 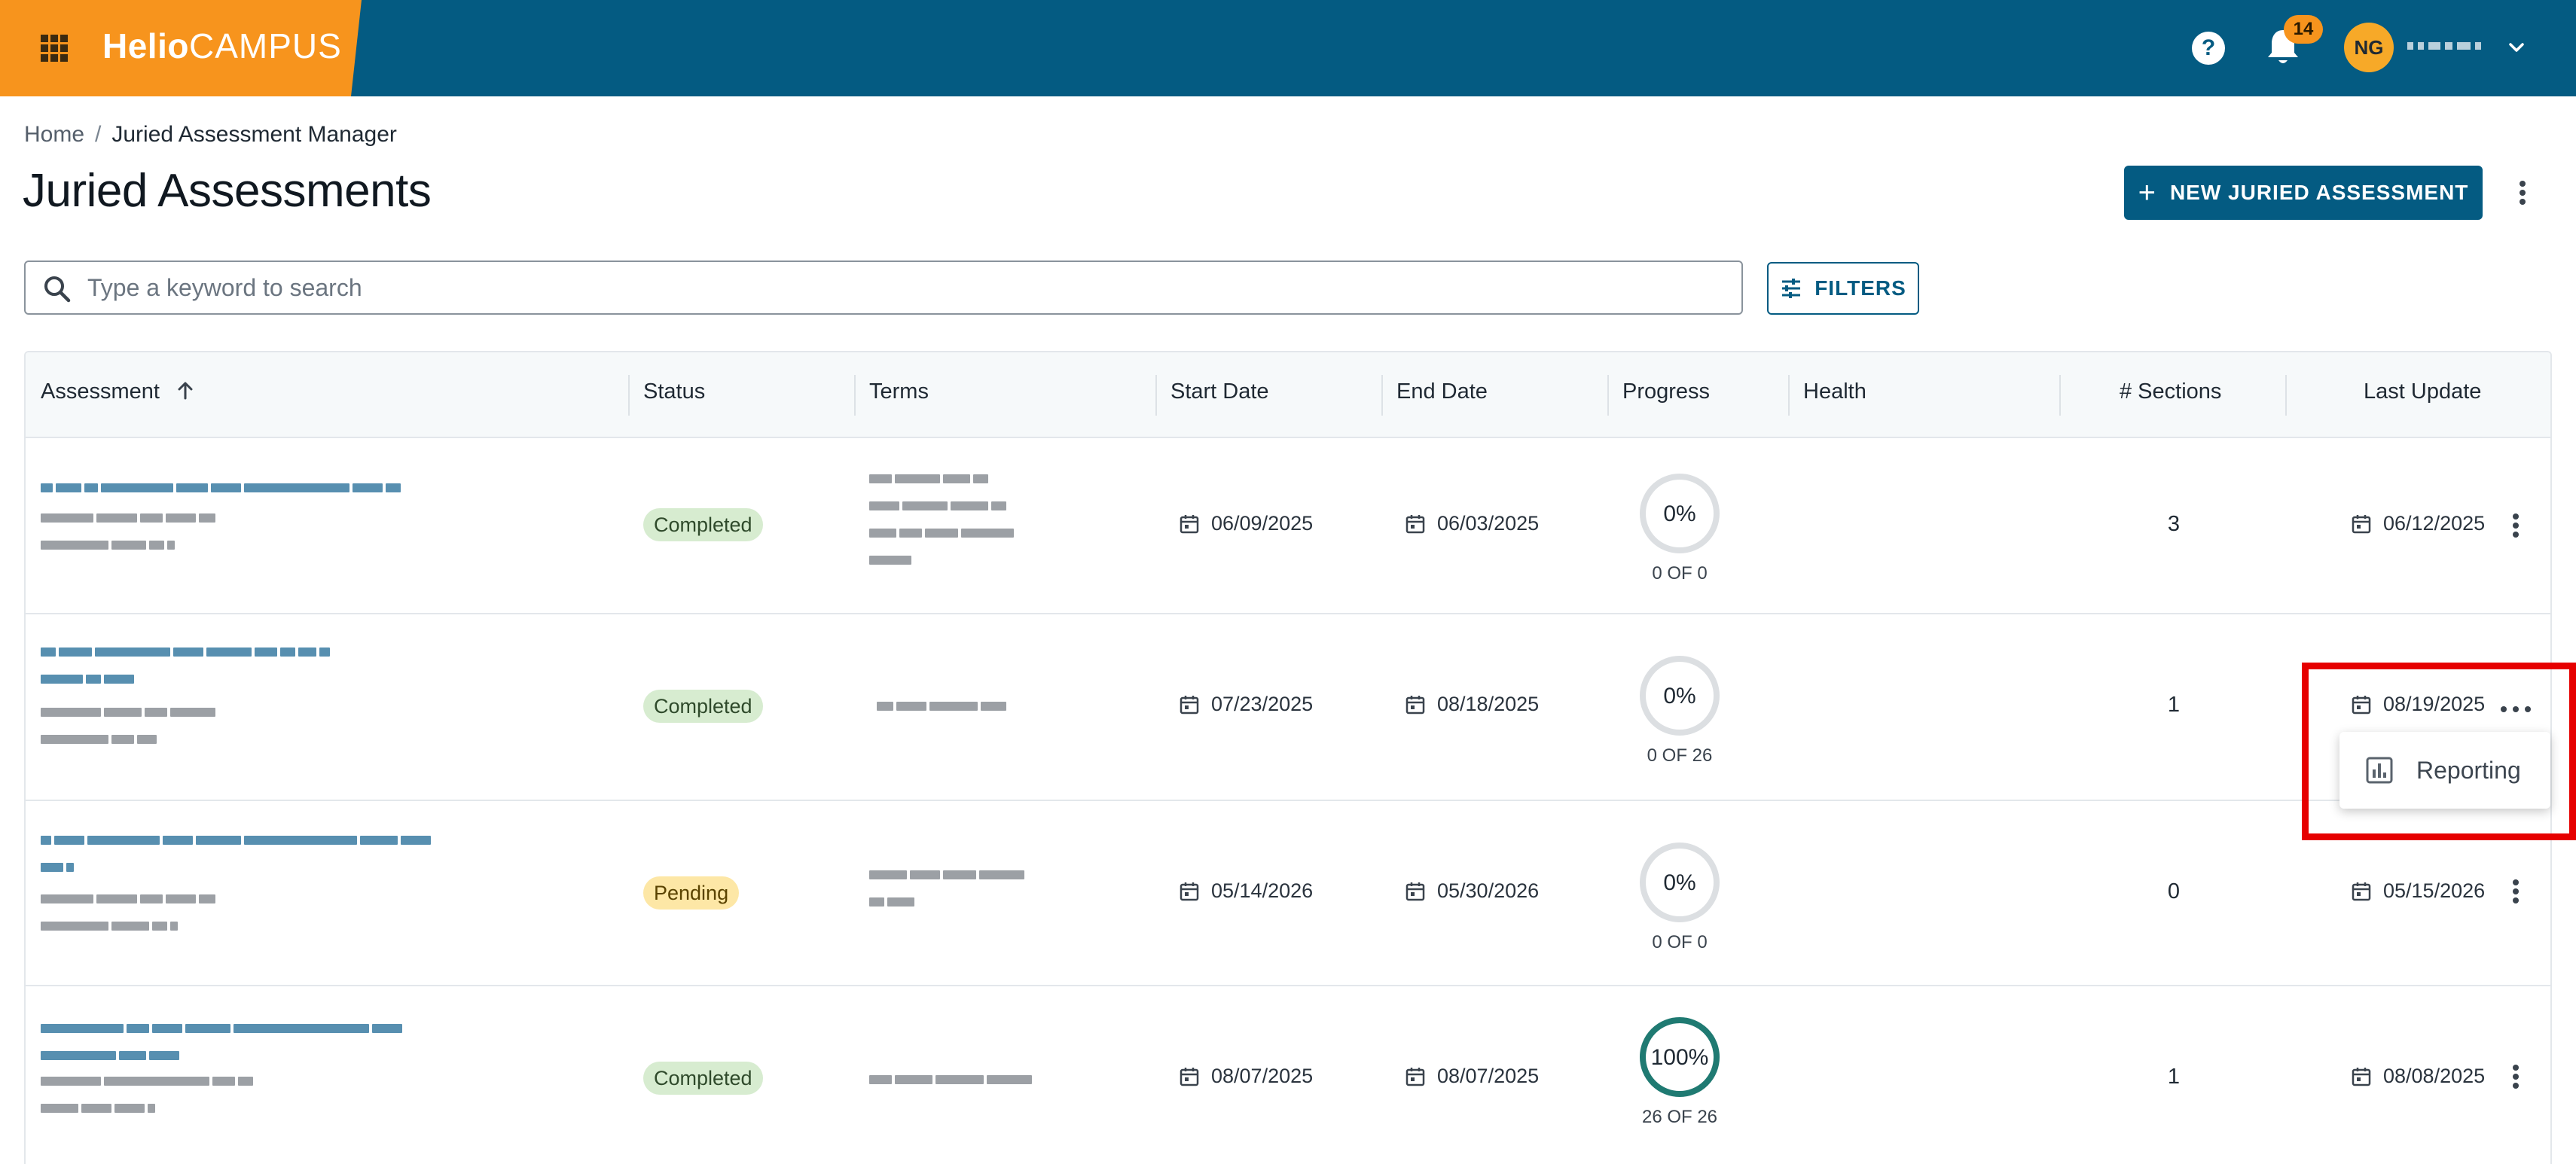 What do you see at coordinates (2453, 47) in the screenshot?
I see `user-name-redacted` at bounding box center [2453, 47].